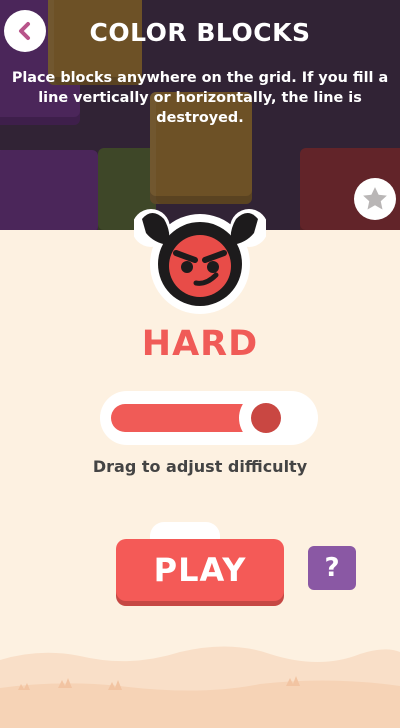 This screenshot has height=728, width=400. I want to click on star-icon, so click(375, 198).